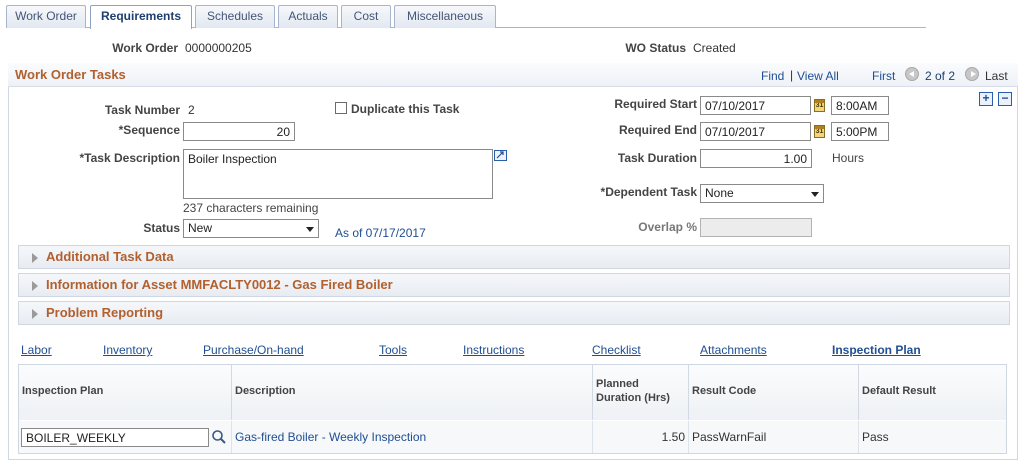  Describe the element at coordinates (986, 99) in the screenshot. I see `add-row-button: +` at that location.